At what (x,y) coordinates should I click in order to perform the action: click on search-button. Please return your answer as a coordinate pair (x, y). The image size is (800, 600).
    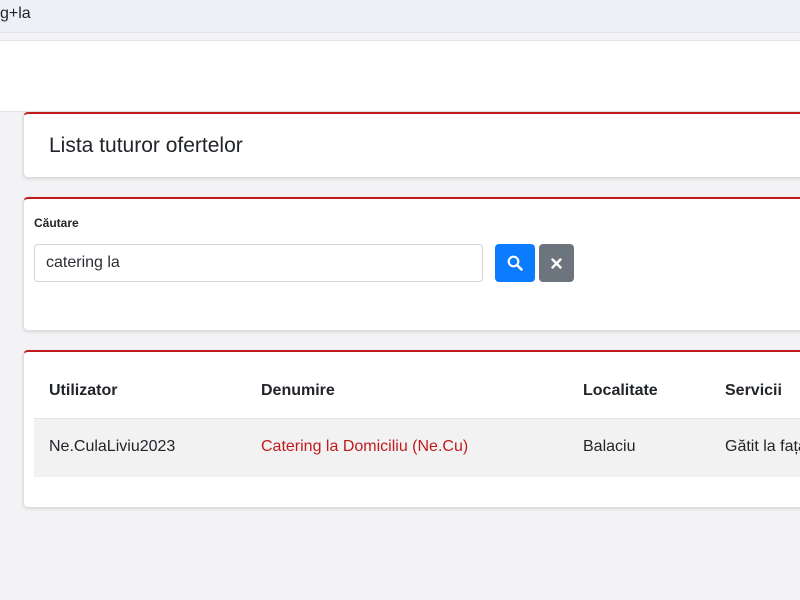
    Looking at the image, I should click on (515, 263).